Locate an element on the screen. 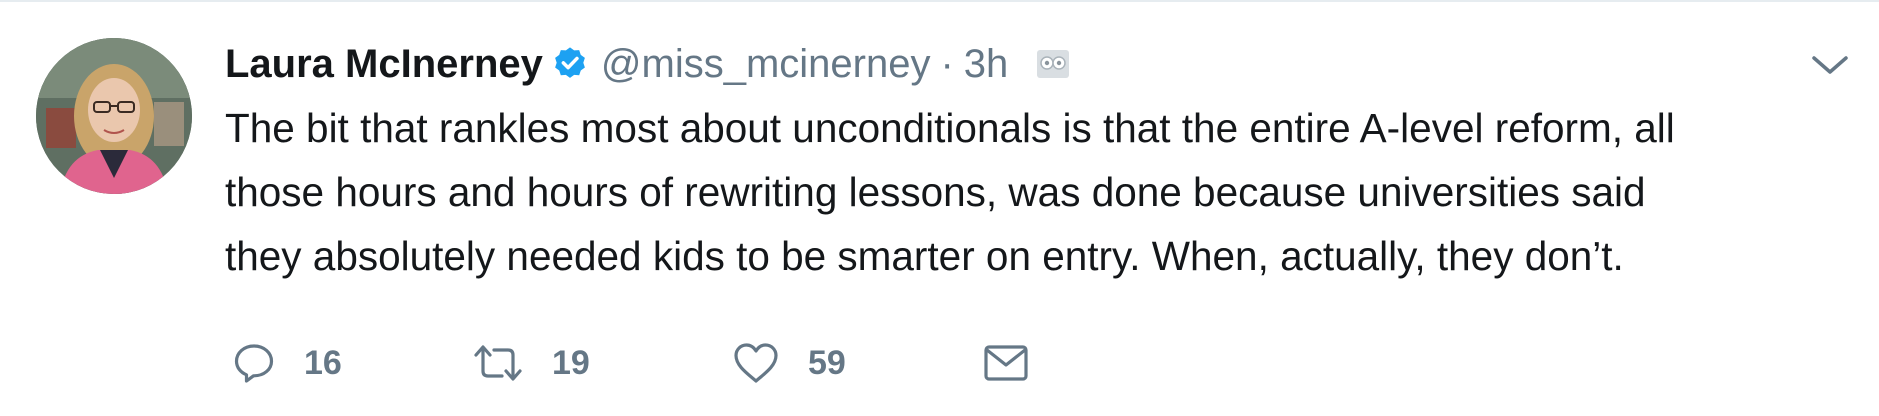 The width and height of the screenshot is (1879, 416). display-name: Laura McInerney is located at coordinates (384, 64).